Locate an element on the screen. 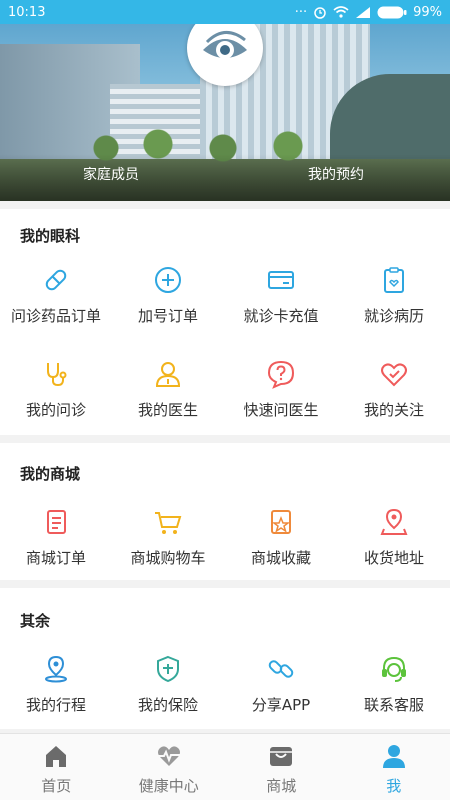  bottom-tab-bar: 首页 健康中心 商城 我 is located at coordinates (225, 766).